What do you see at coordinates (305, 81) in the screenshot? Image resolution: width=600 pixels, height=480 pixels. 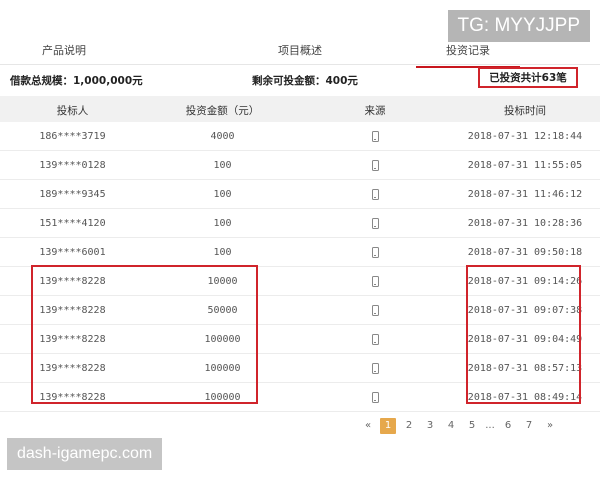 I see `remaining-amount-text: 剩余可投金额：400元` at bounding box center [305, 81].